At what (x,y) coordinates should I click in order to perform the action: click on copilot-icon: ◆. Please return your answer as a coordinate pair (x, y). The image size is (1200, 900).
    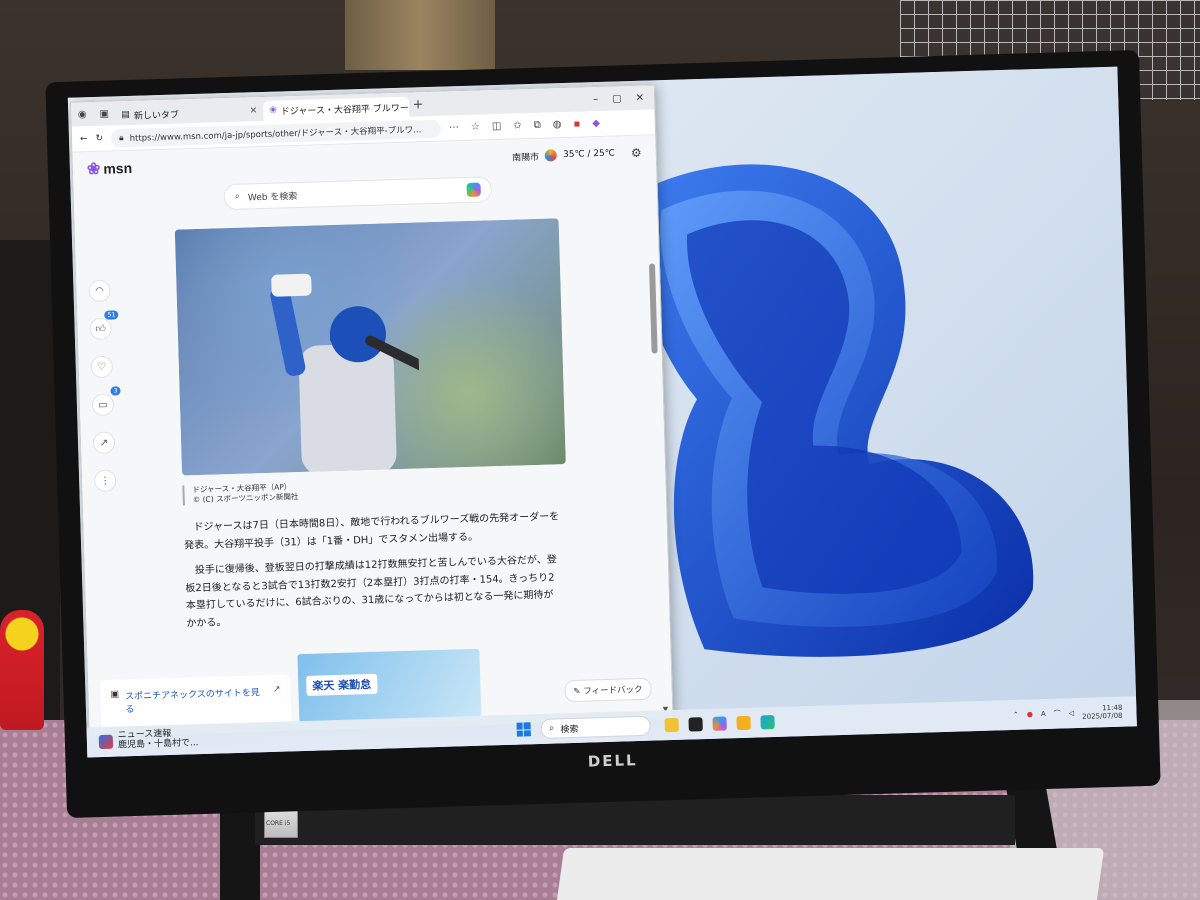
    Looking at the image, I should click on (596, 123).